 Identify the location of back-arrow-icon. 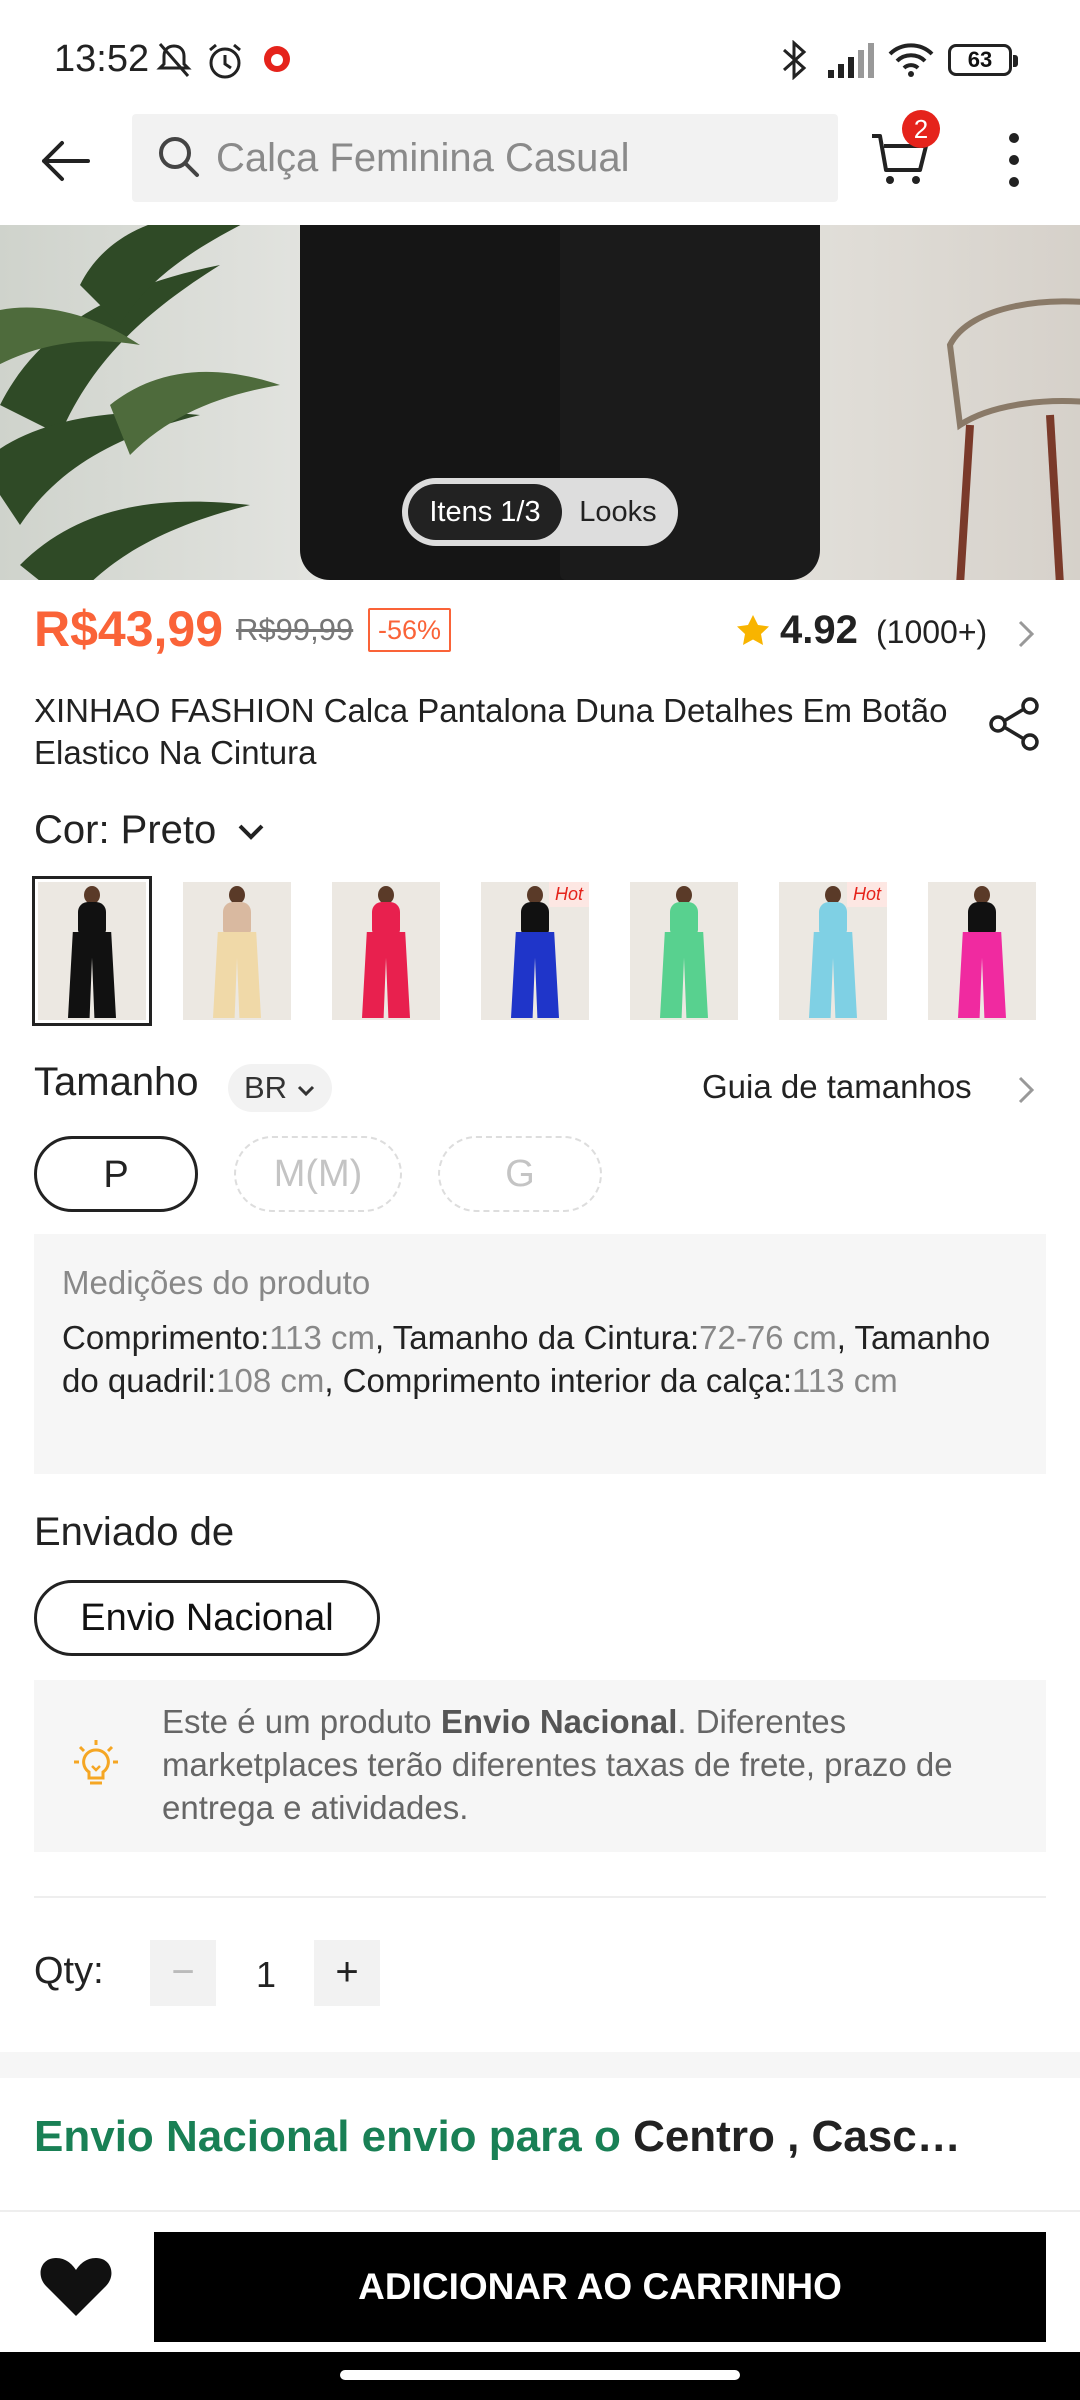
(65, 161).